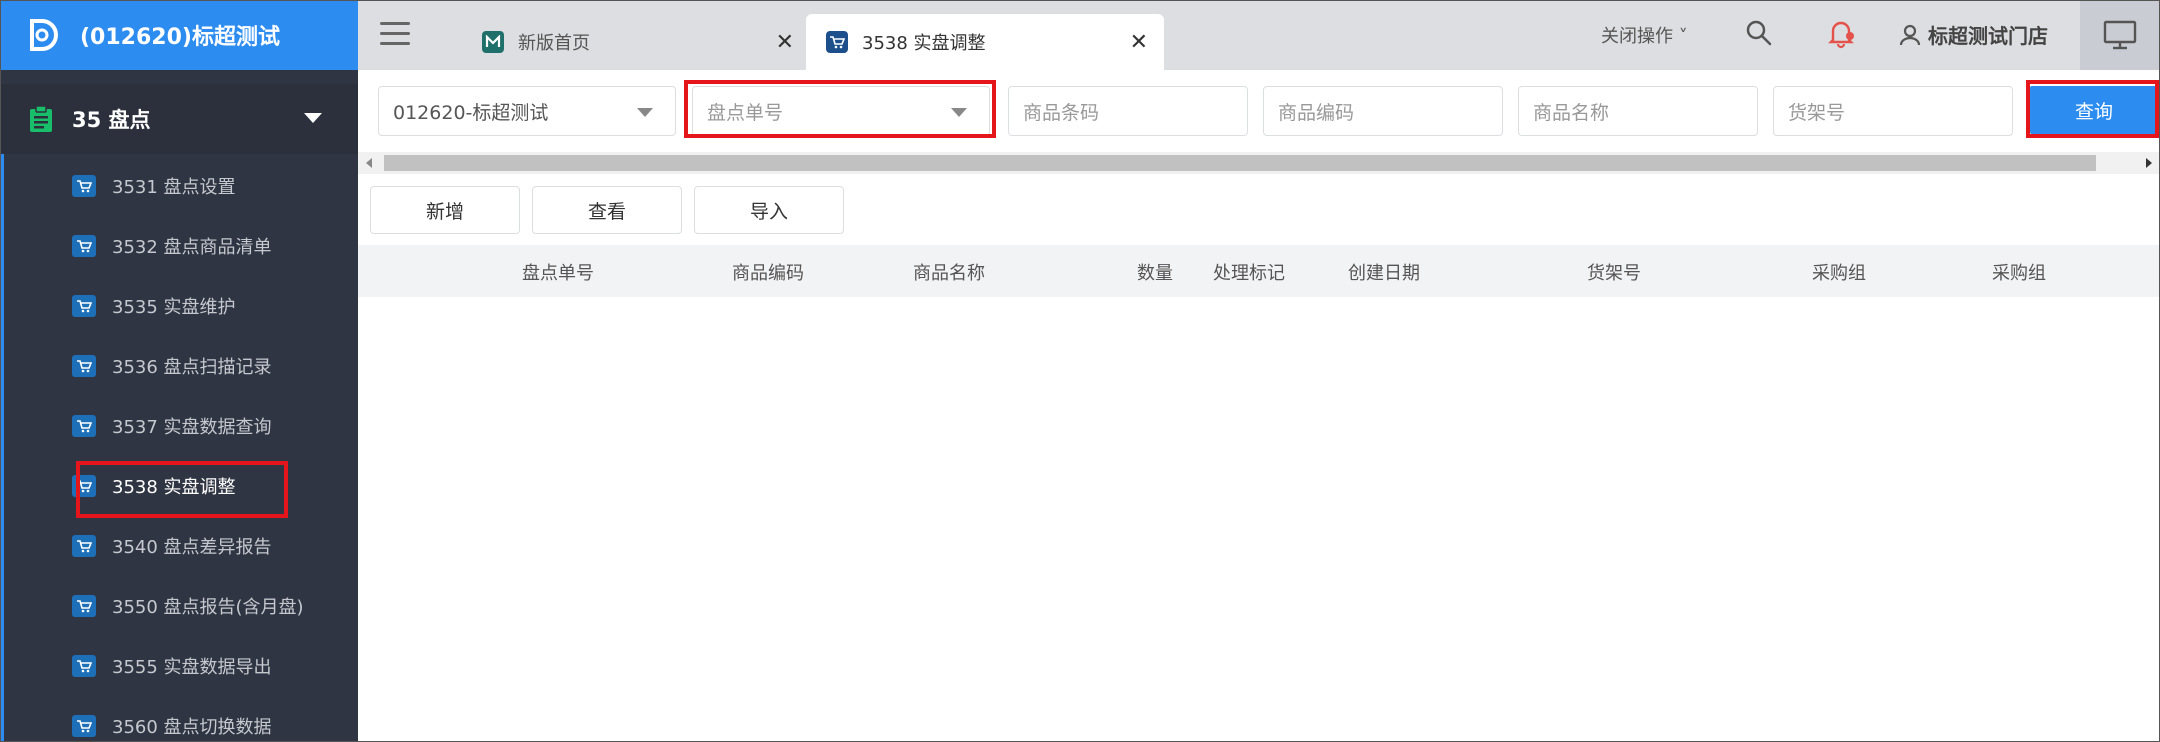 This screenshot has width=2160, height=742. Describe the element at coordinates (471, 112) in the screenshot. I see `store-select-value: 012620-标超测试` at that location.